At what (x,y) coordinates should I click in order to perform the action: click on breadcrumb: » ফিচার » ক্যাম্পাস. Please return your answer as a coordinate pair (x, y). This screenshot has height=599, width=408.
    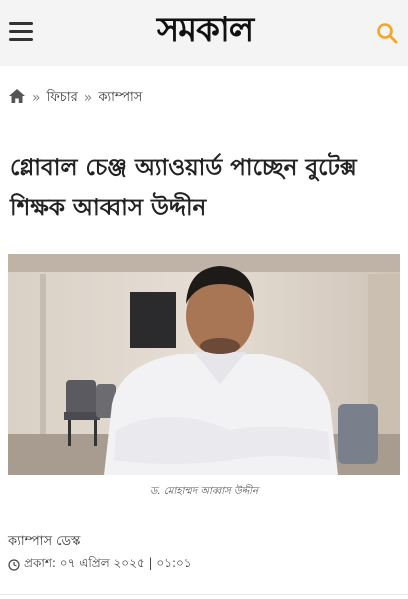
    Looking at the image, I should click on (75, 98).